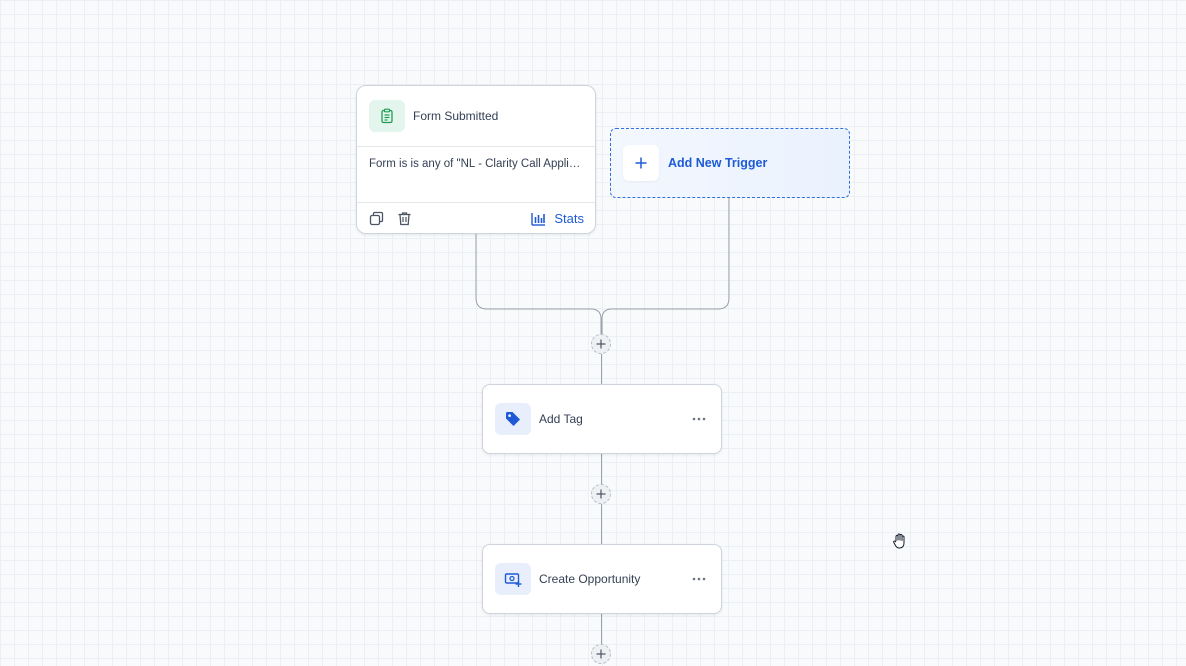  Describe the element at coordinates (602, 419) in the screenshot. I see `action-card-add-tag: Add Tag` at that location.